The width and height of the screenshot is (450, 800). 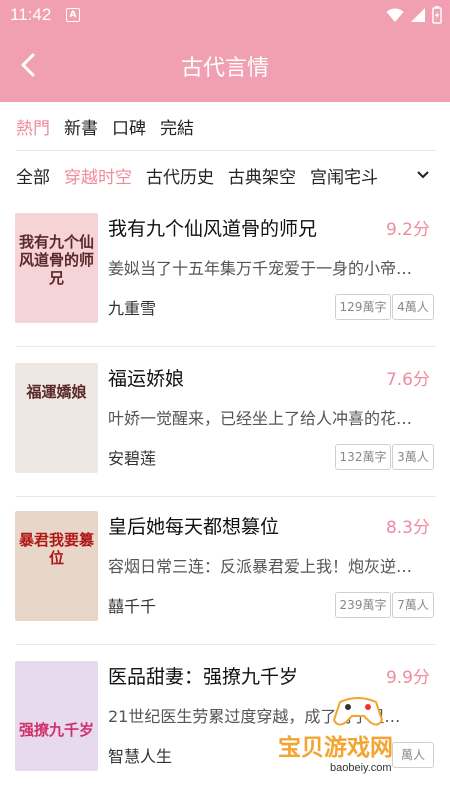 I want to click on tab-reputation: 口碑, so click(x=129, y=126).